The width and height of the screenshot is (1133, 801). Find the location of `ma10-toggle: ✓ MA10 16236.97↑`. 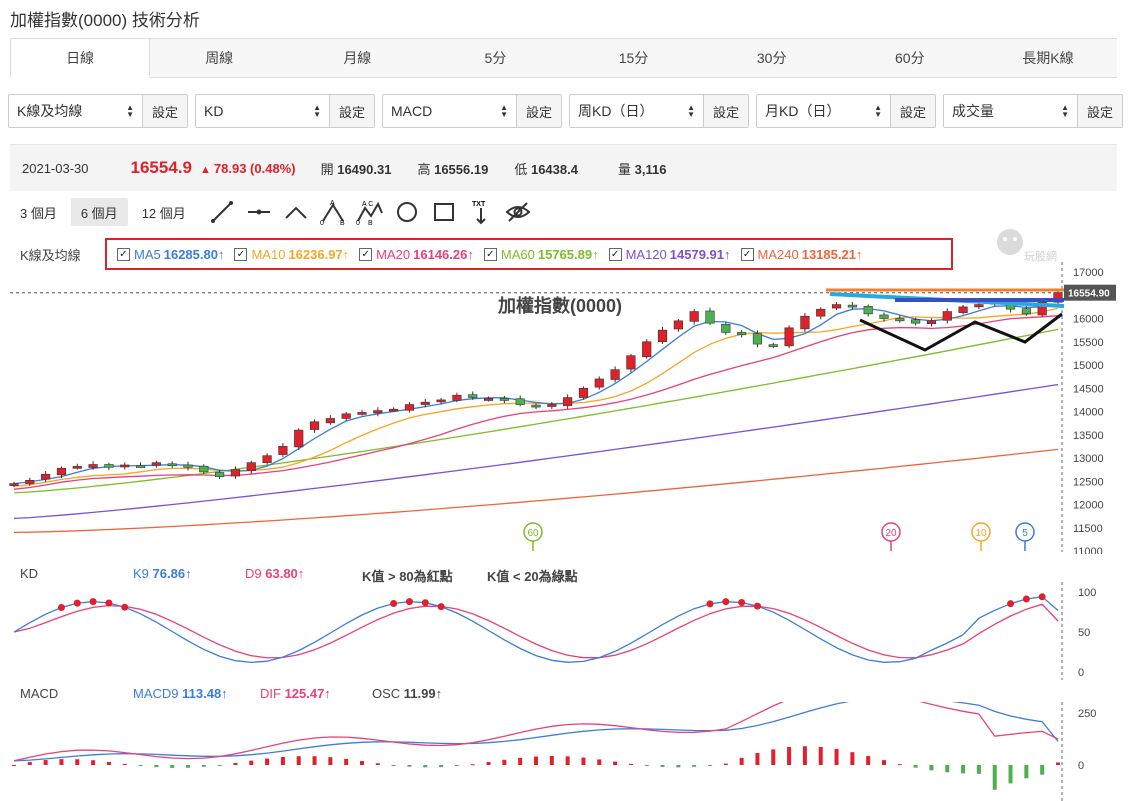

ma10-toggle: ✓ MA10 16236.97↑ is located at coordinates (291, 254).